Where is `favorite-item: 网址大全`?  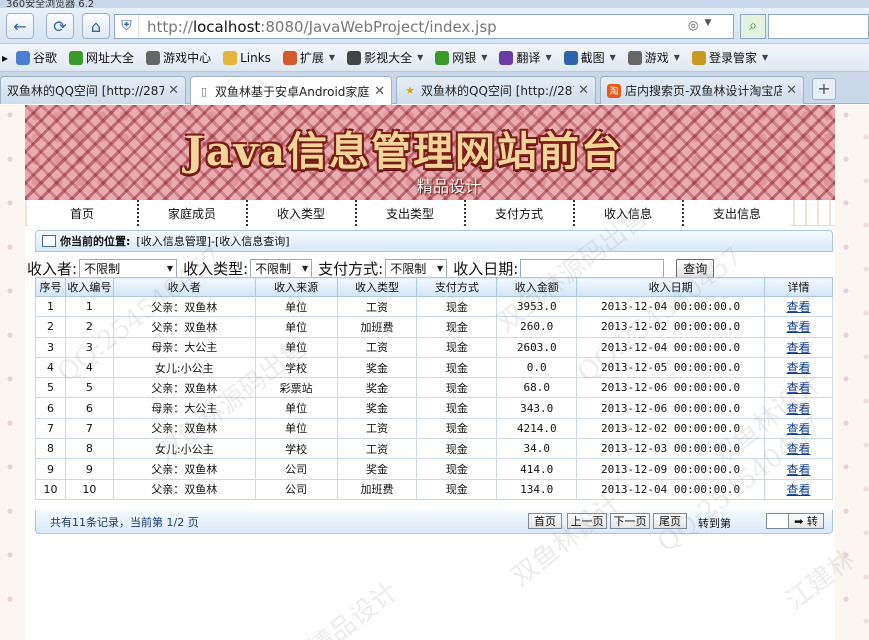
favorite-item: 网址大全 is located at coordinates (101, 57).